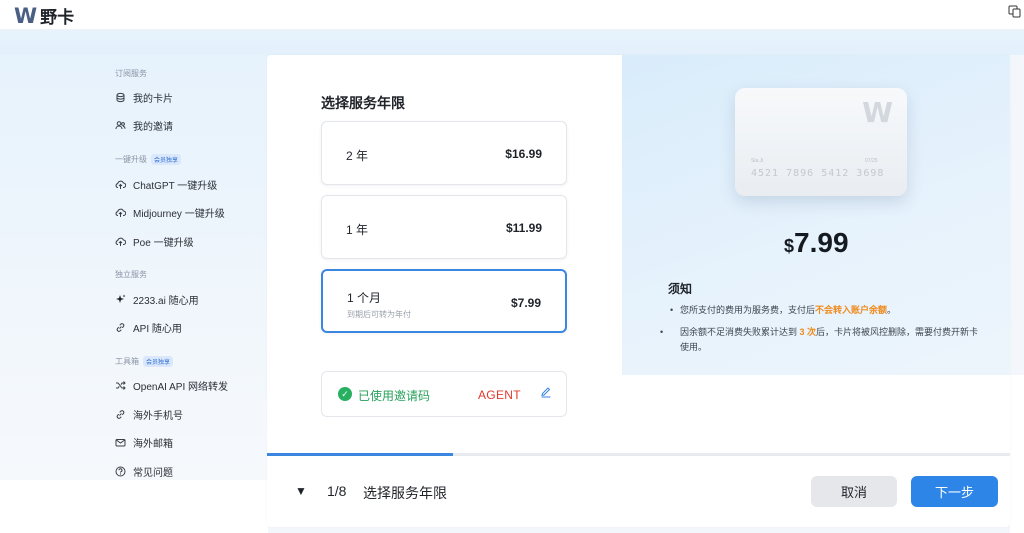  I want to click on sparkle-icon, so click(120, 299).